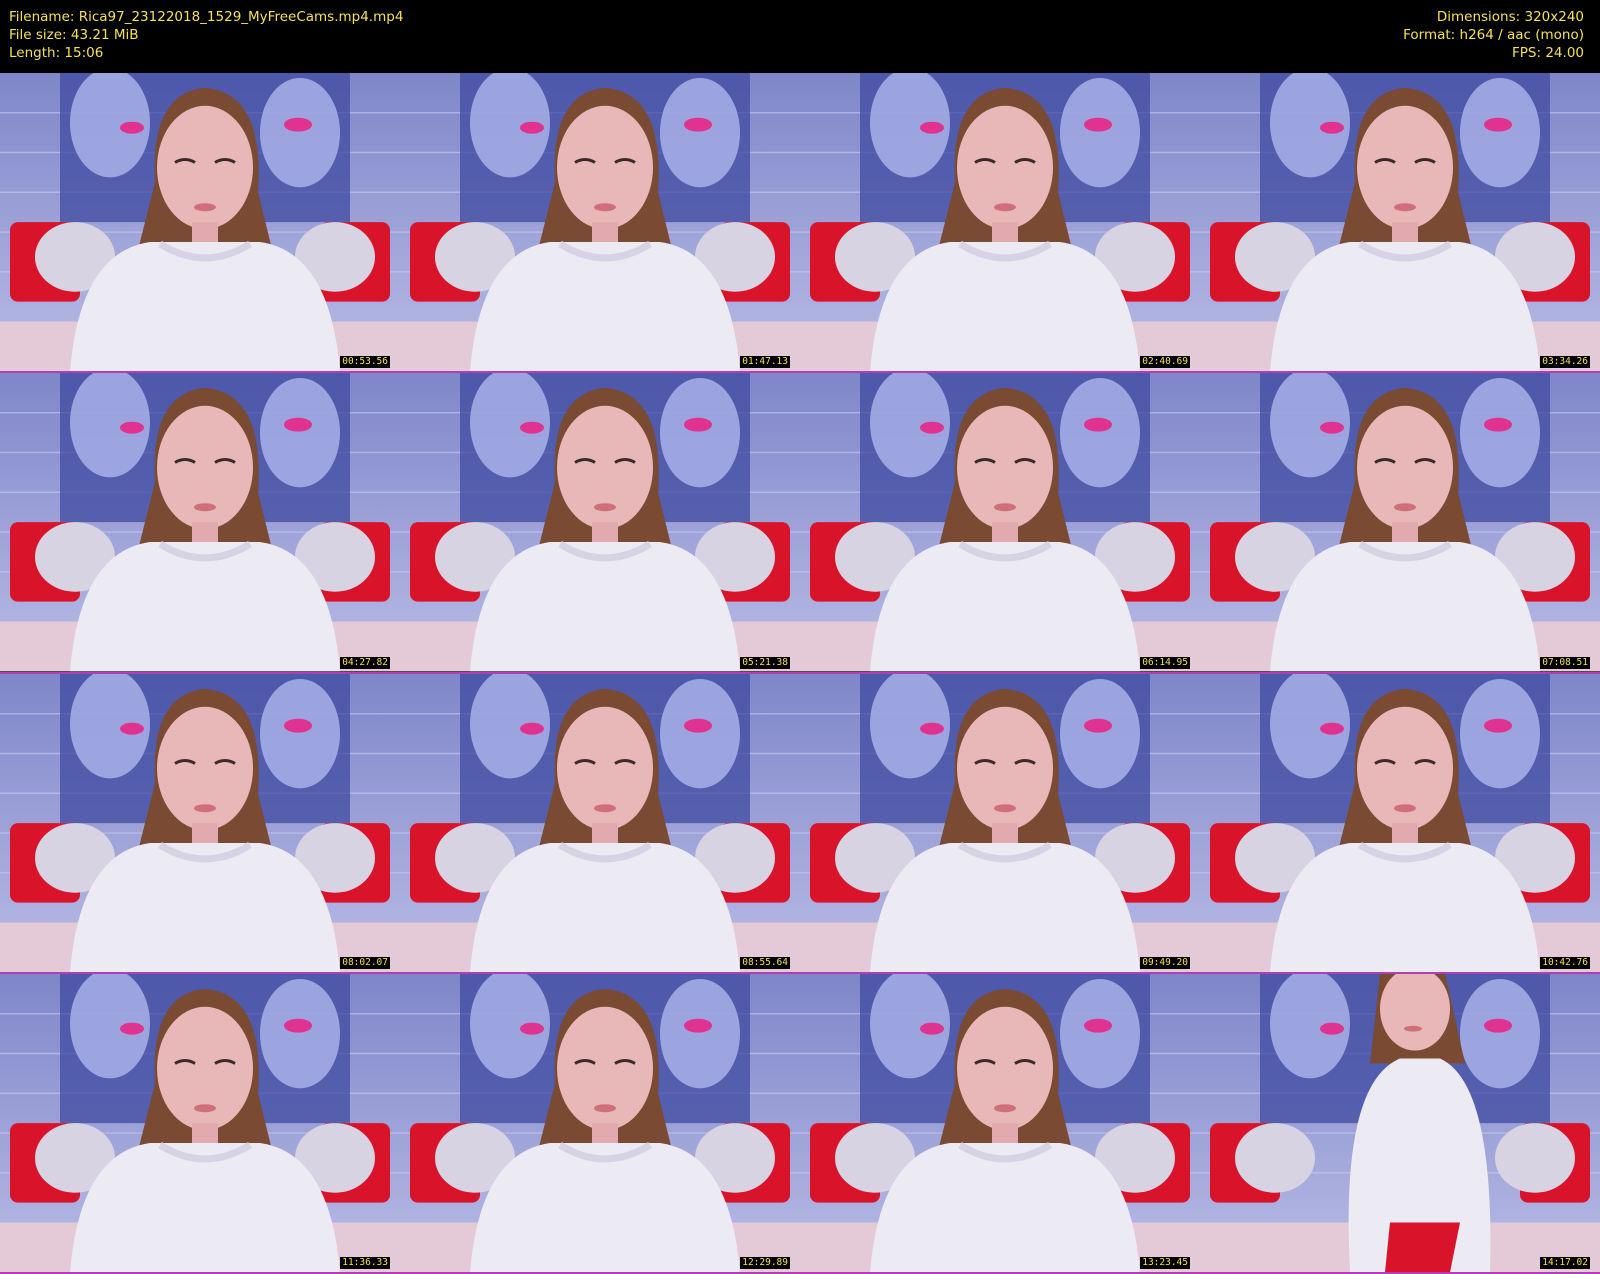  I want to click on timestamp-label: 12:29.89, so click(765, 1263).